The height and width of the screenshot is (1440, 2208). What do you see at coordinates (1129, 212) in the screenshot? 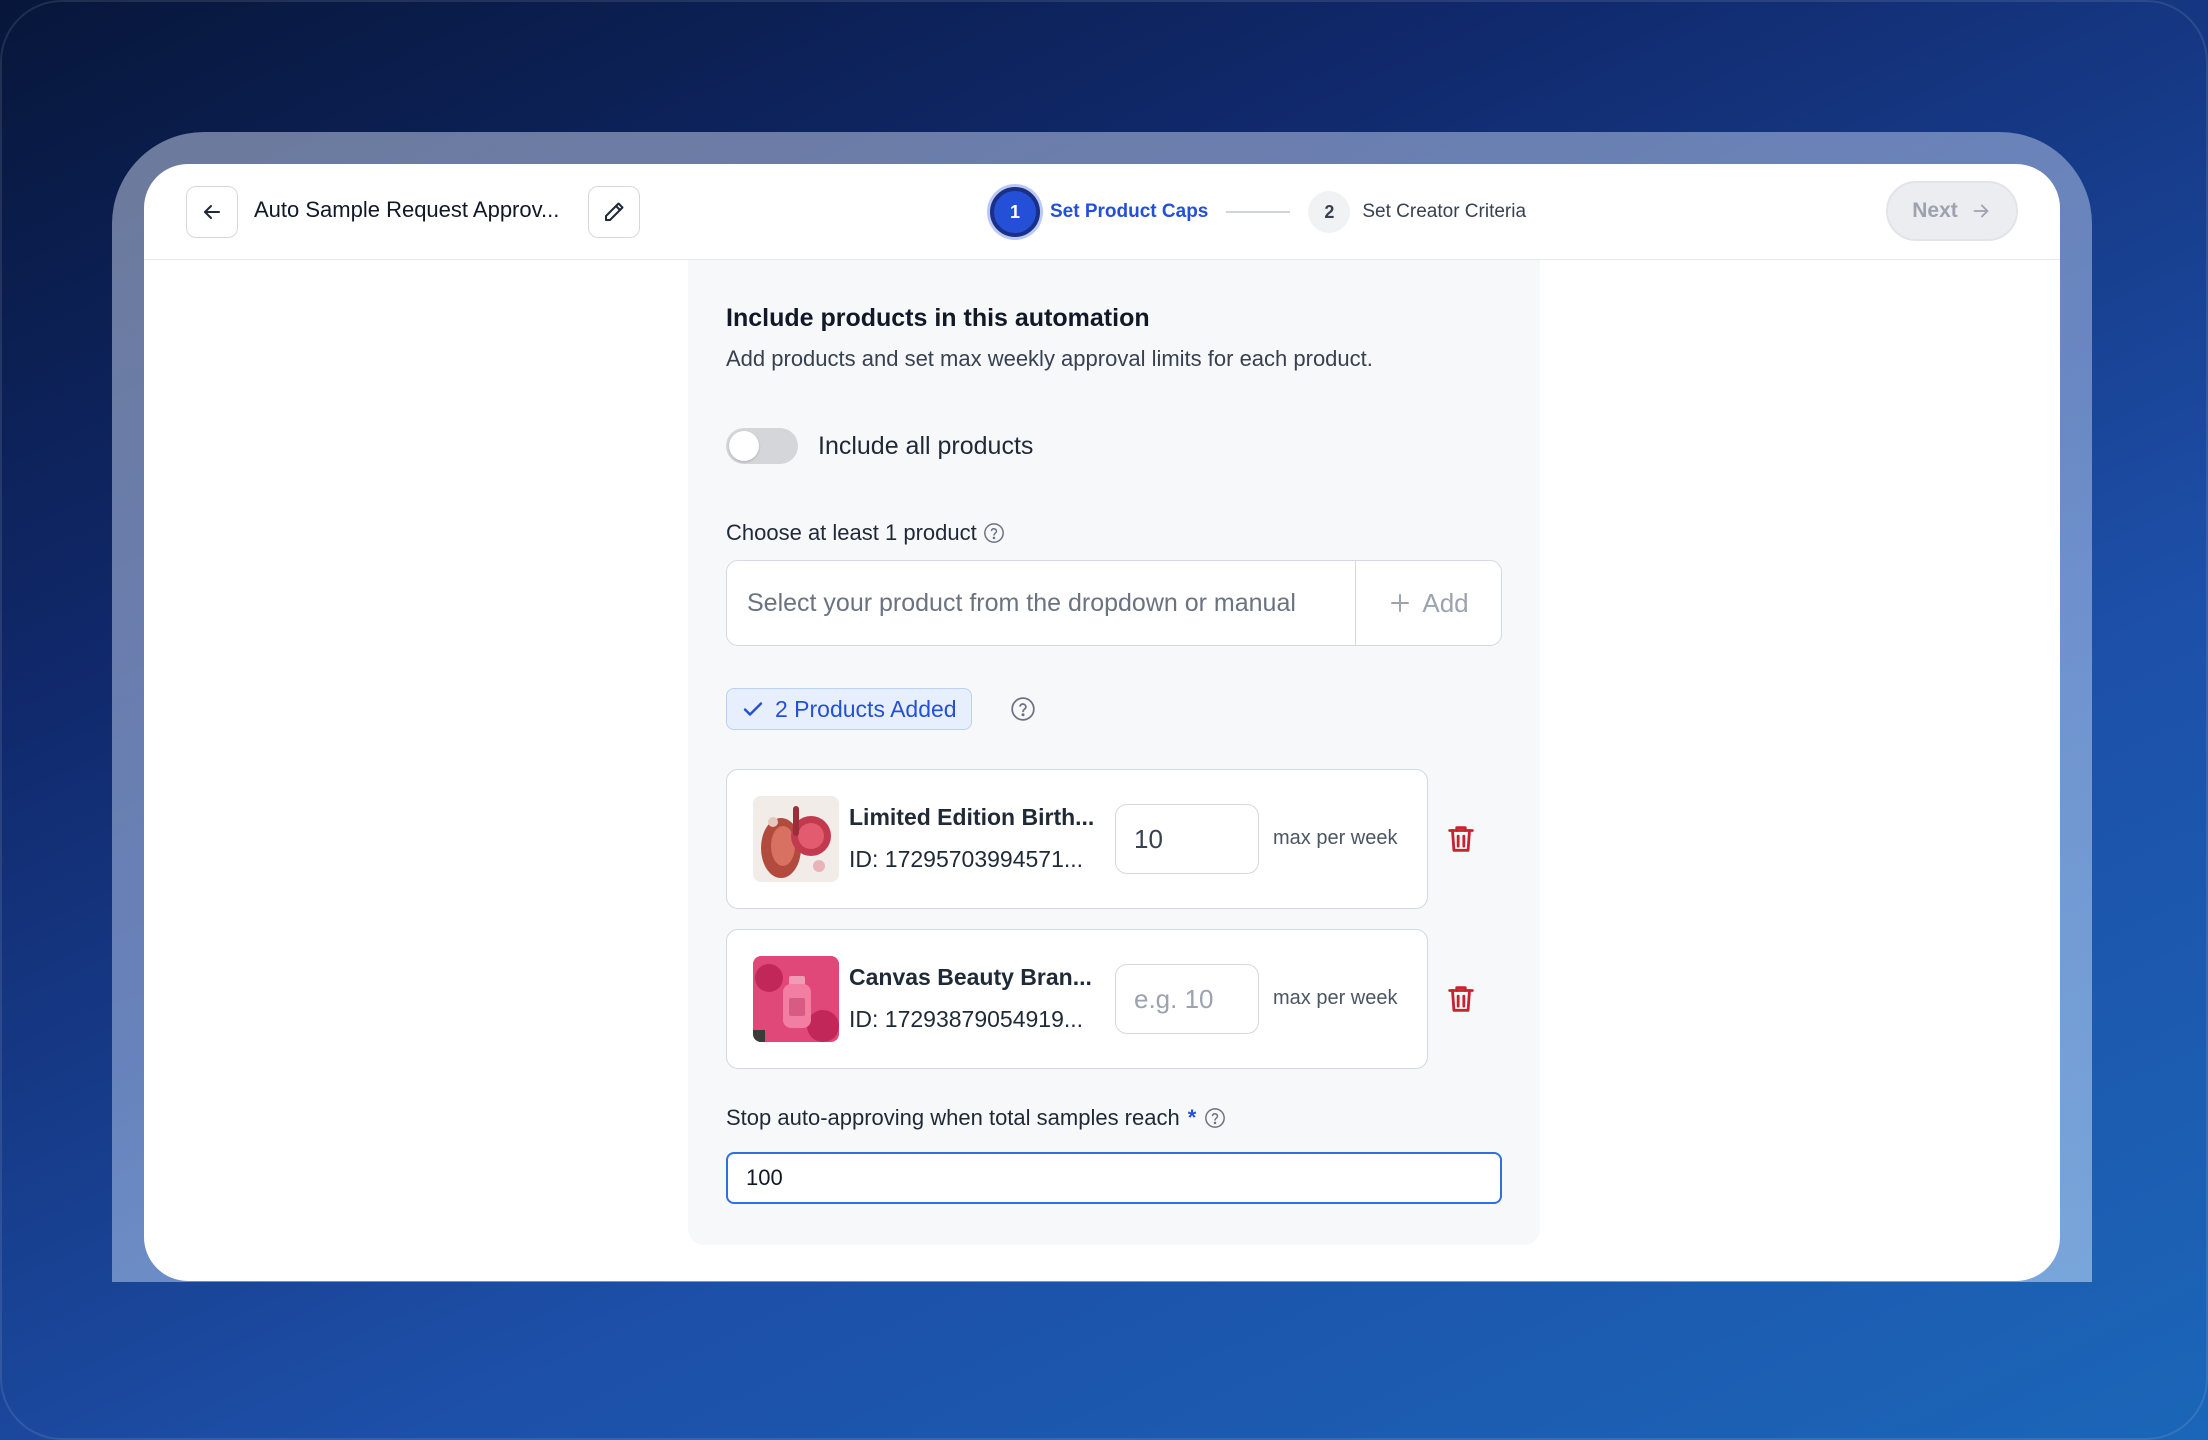
I see `step-1-label: Set Product Caps` at bounding box center [1129, 212].